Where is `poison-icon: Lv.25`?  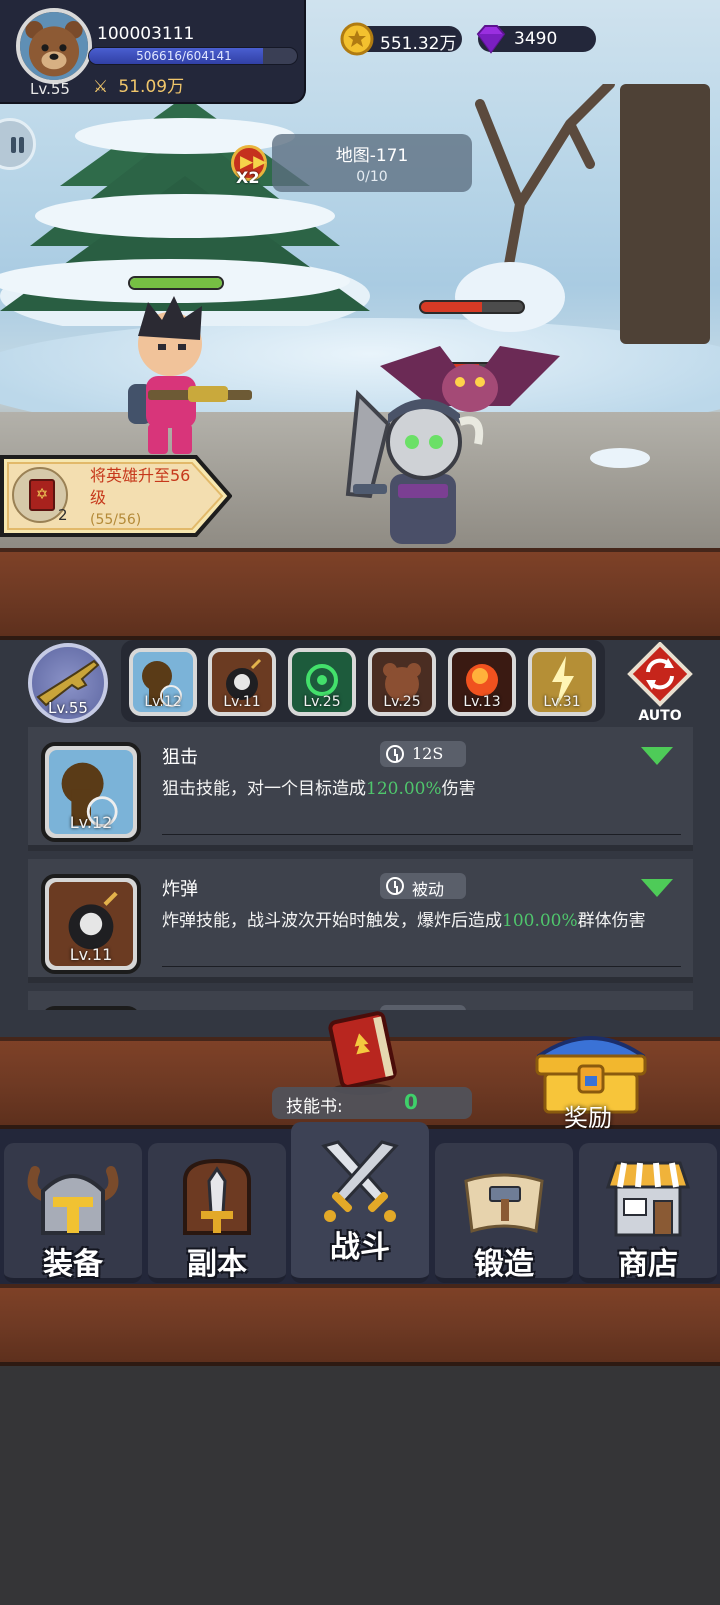
poison-icon: Lv.25 is located at coordinates (322, 682).